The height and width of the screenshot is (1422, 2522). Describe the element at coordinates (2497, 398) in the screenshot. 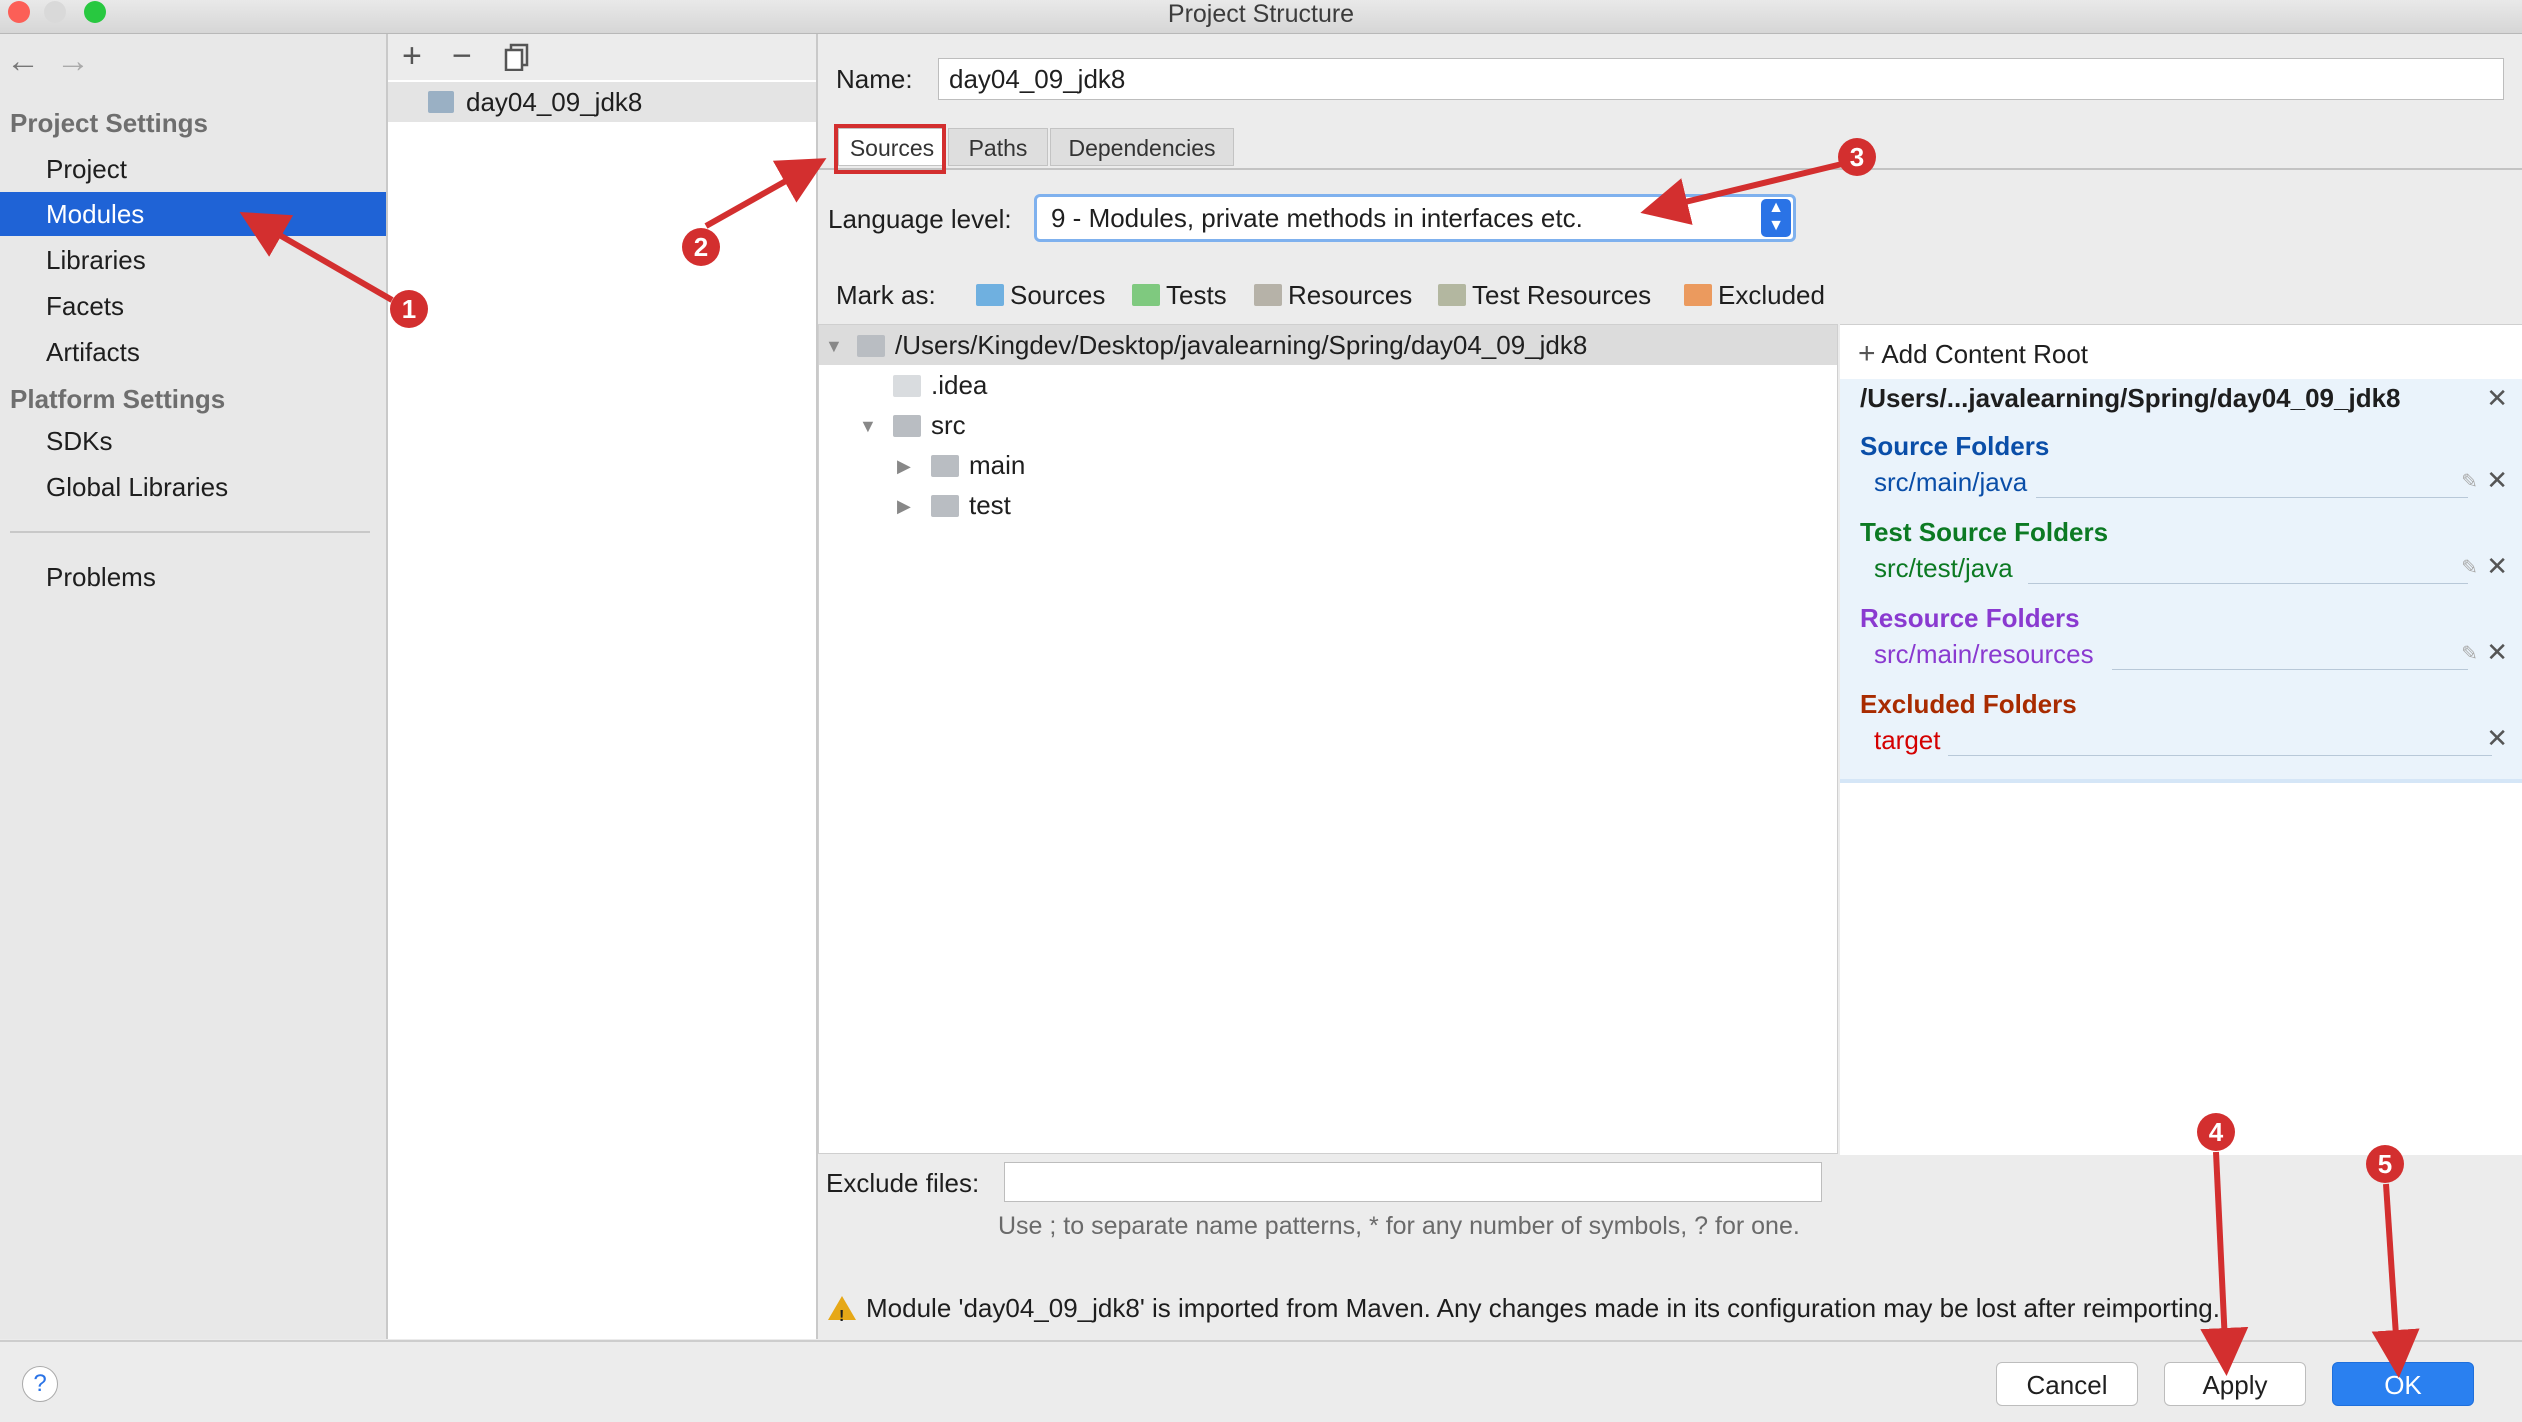

I see `remove-content-root-icon: ✕` at that location.